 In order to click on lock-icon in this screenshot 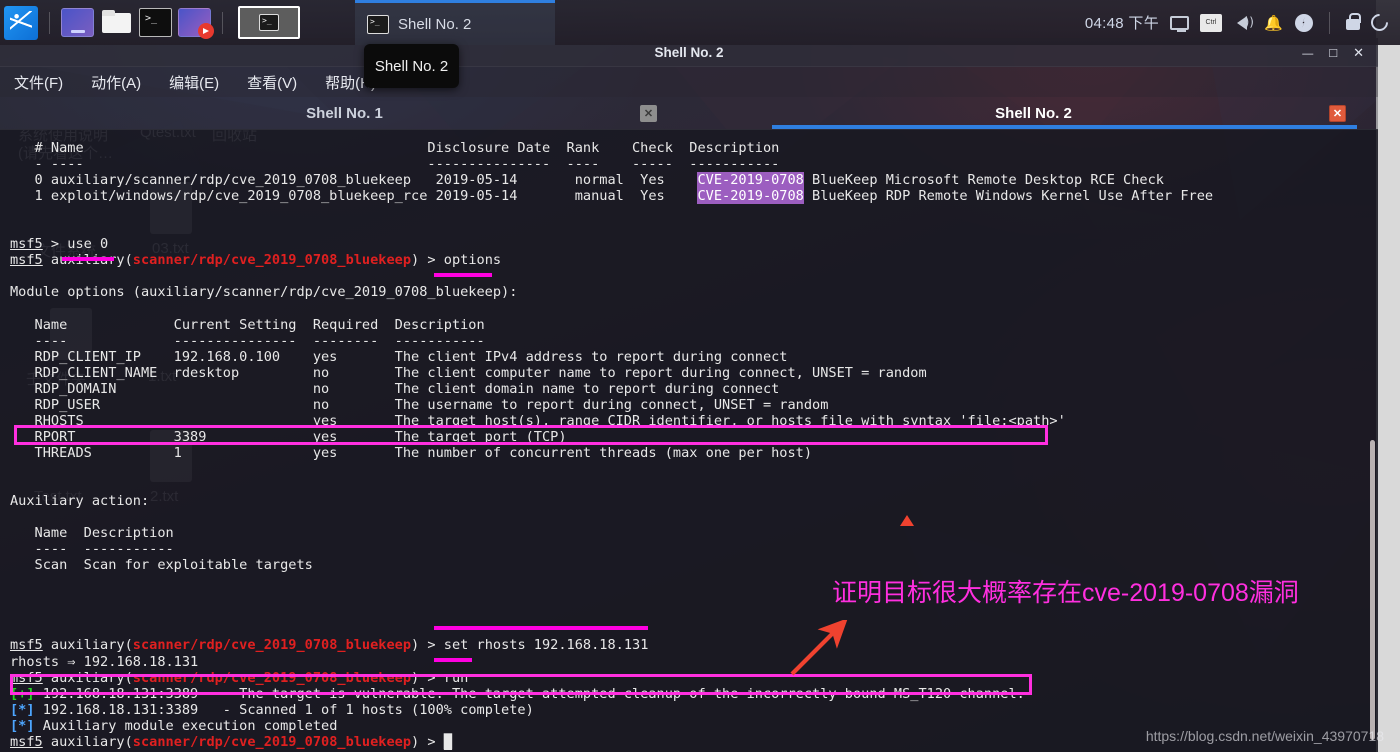, I will do `click(1353, 21)`.